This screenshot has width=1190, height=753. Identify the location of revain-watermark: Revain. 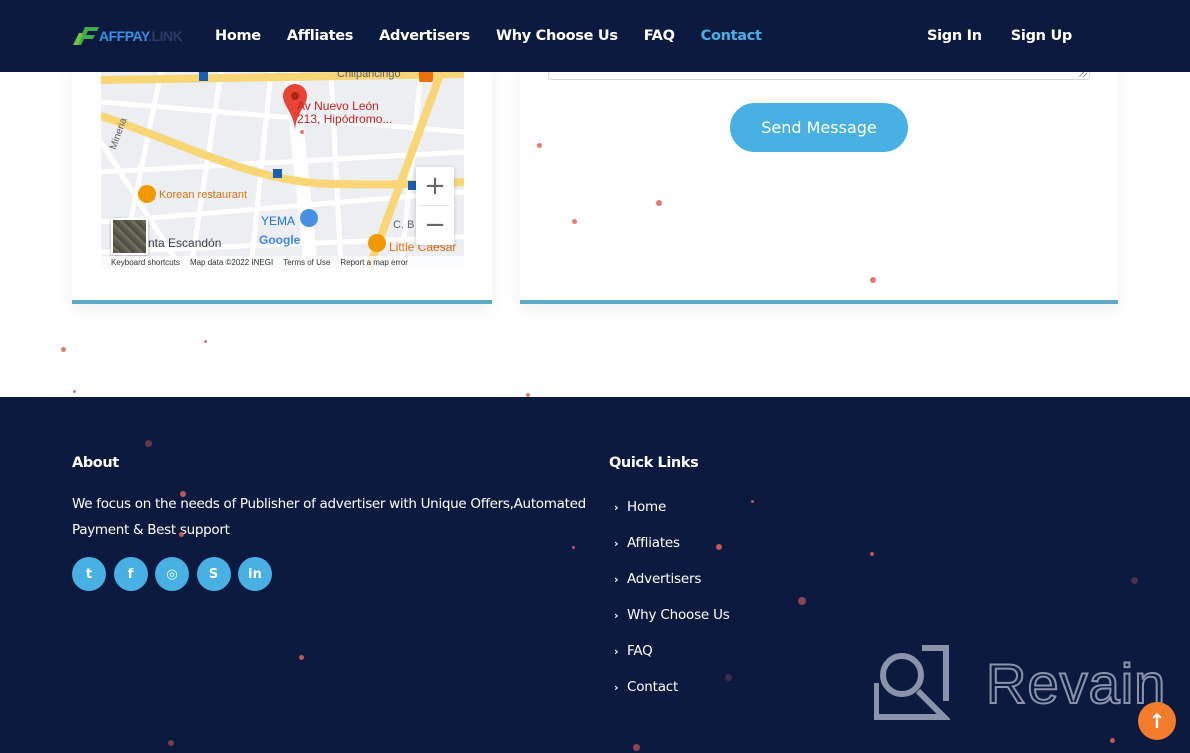
(1020, 683).